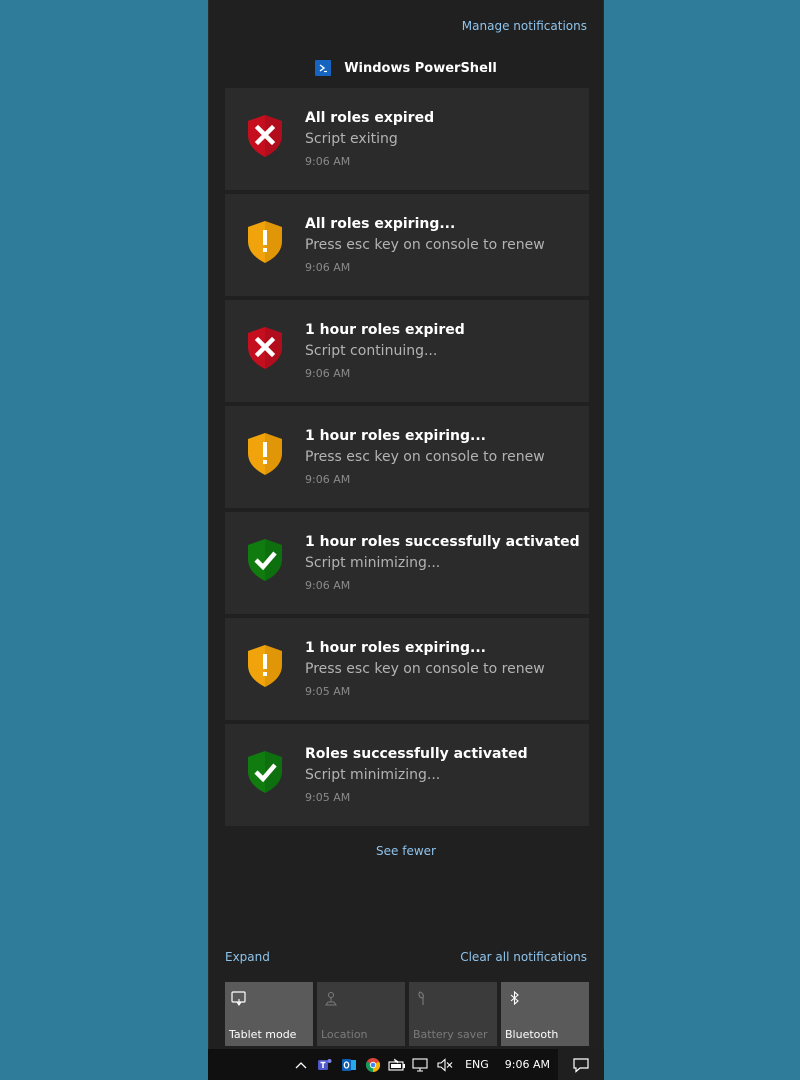 This screenshot has height=1080, width=800. What do you see at coordinates (450, 1034) in the screenshot?
I see `tile-label: Battery saver` at bounding box center [450, 1034].